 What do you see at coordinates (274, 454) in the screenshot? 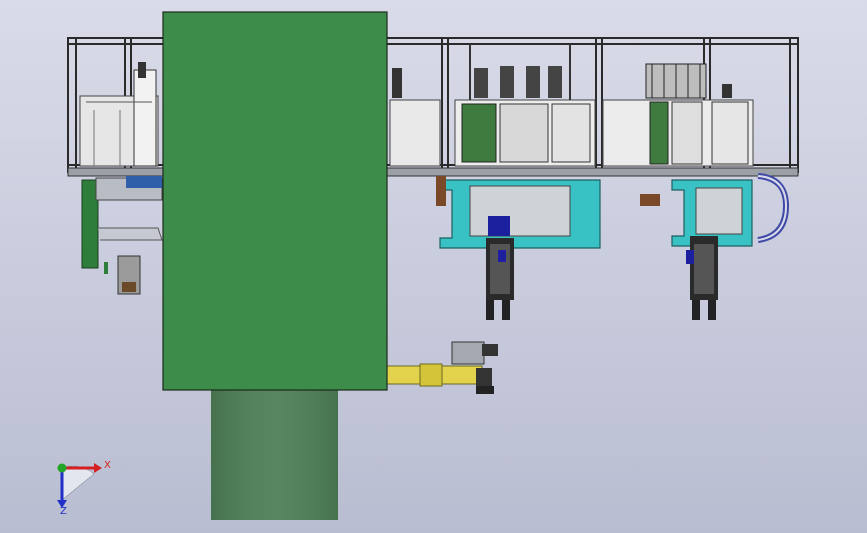
I see `column-highlight` at bounding box center [274, 454].